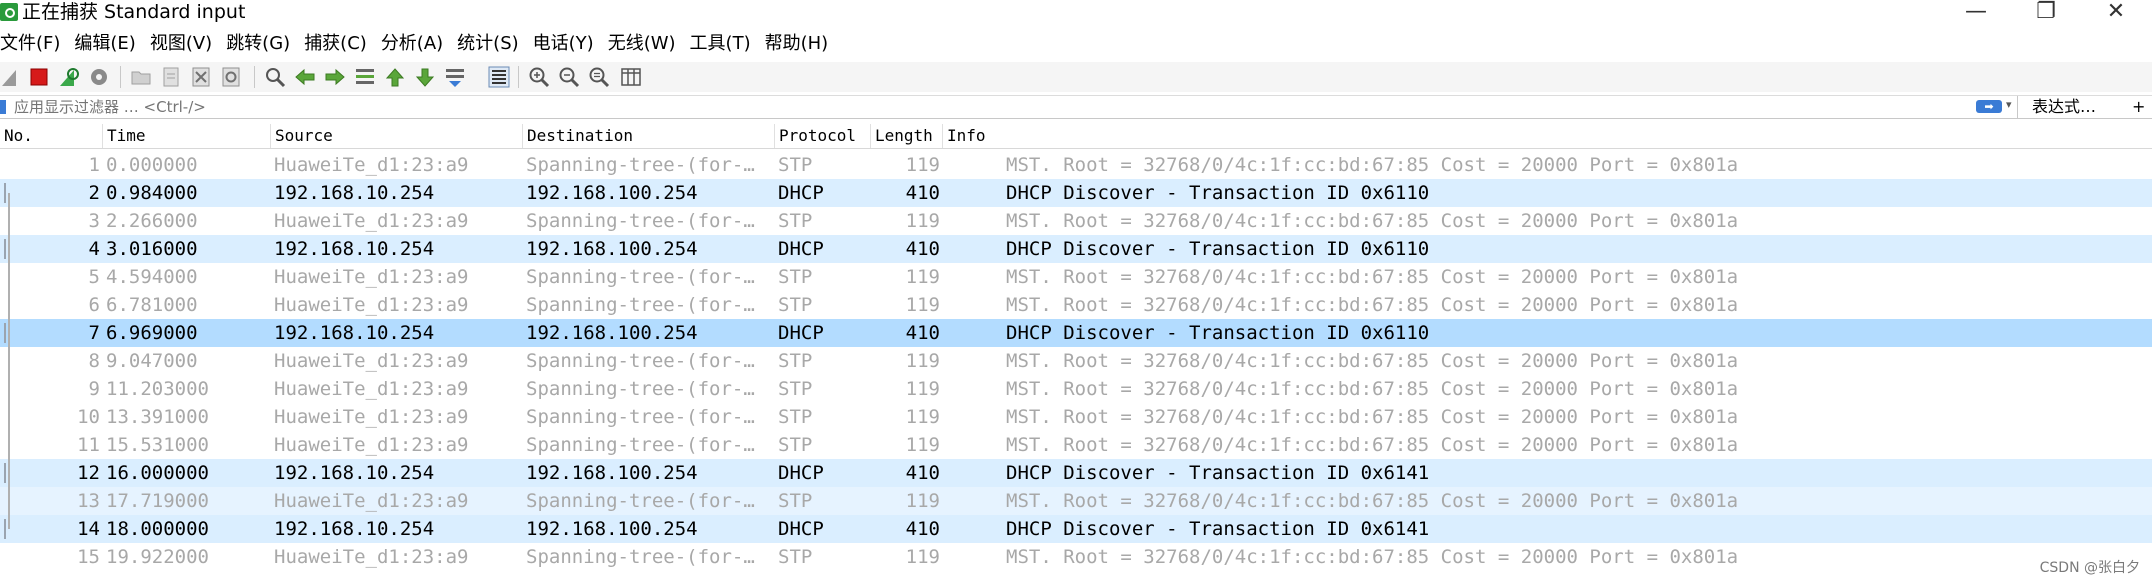  What do you see at coordinates (823, 136) in the screenshot?
I see `column-header-protocol: Protocol` at bounding box center [823, 136].